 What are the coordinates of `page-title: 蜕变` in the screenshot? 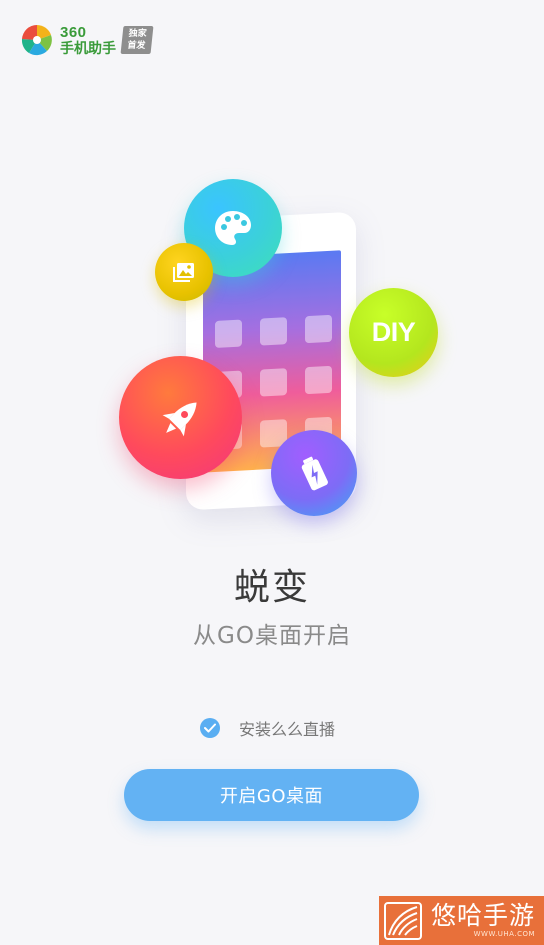 It's located at (271, 587).